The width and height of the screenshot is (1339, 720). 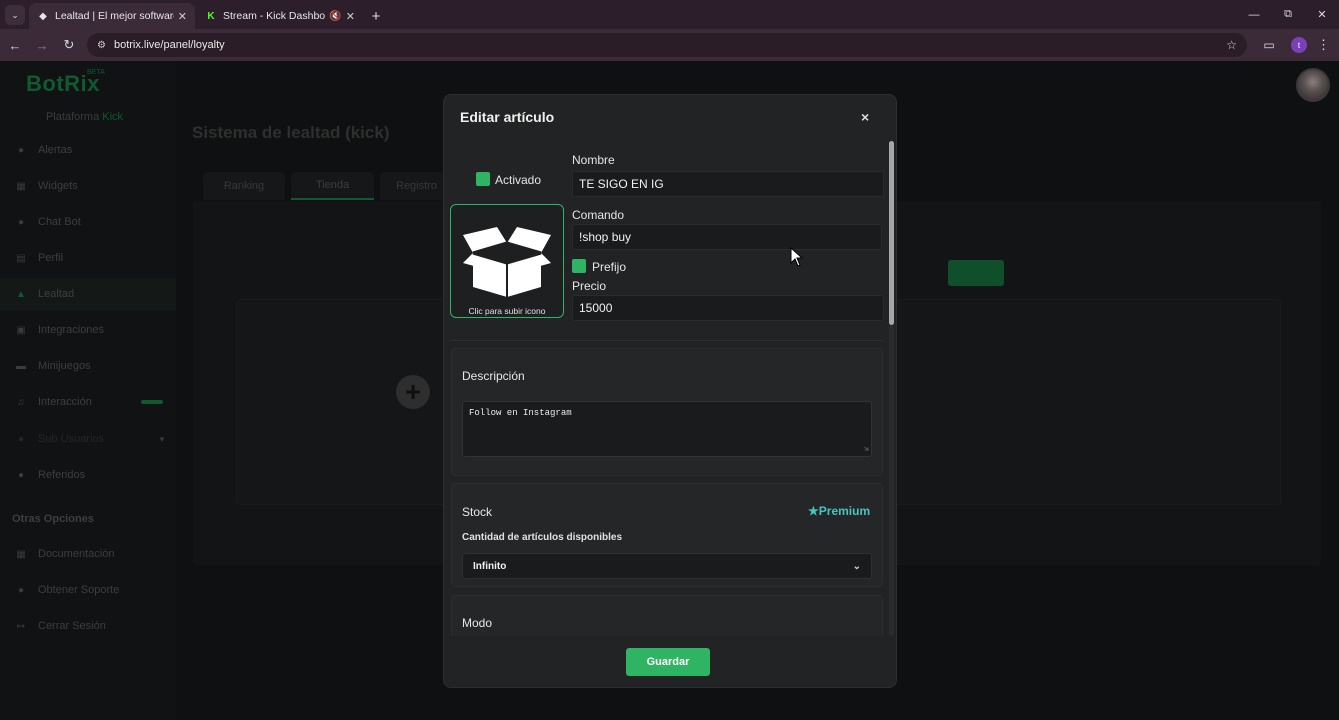 What do you see at coordinates (891, 388) in the screenshot?
I see `modal-scrollbar` at bounding box center [891, 388].